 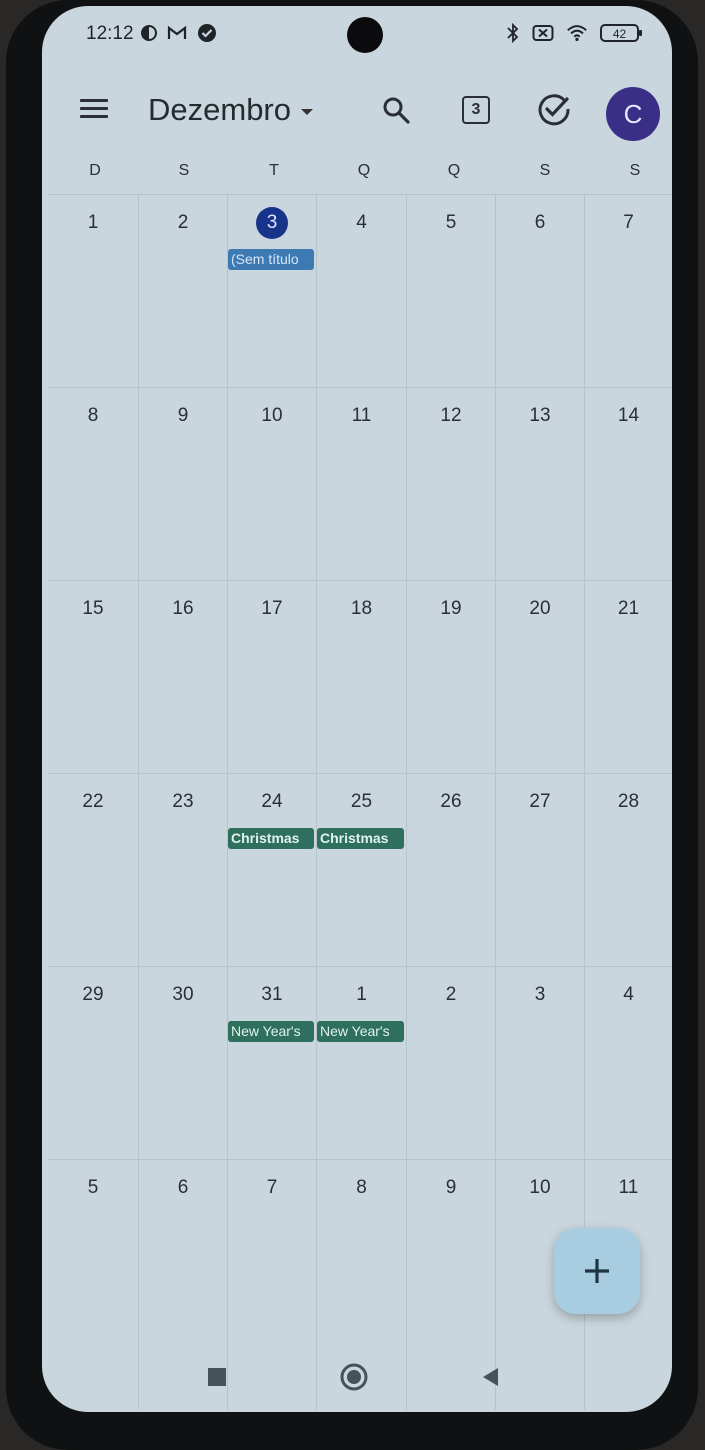 I want to click on weekday-label: D, so click(x=95, y=170).